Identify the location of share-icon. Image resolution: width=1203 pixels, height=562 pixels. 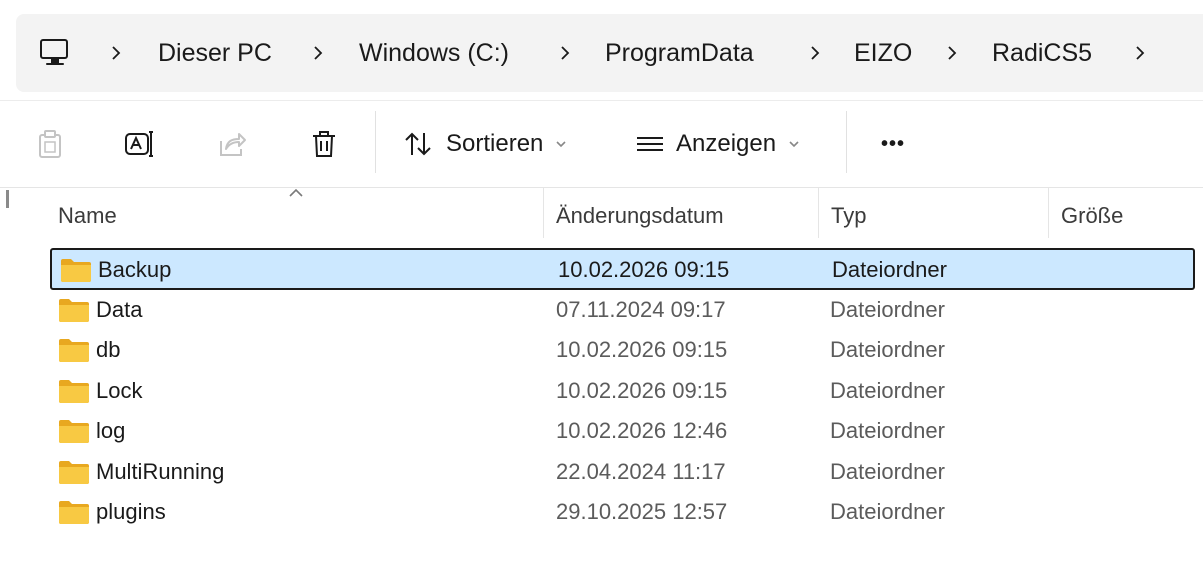
(233, 144).